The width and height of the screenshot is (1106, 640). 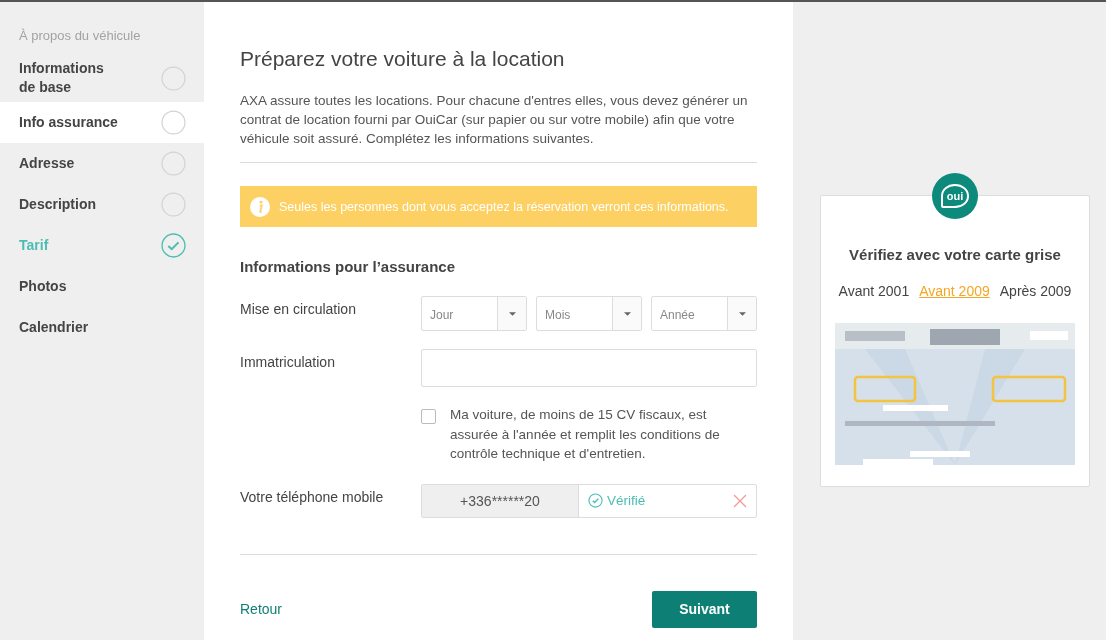 I want to click on input-field, so click(x=589, y=368).